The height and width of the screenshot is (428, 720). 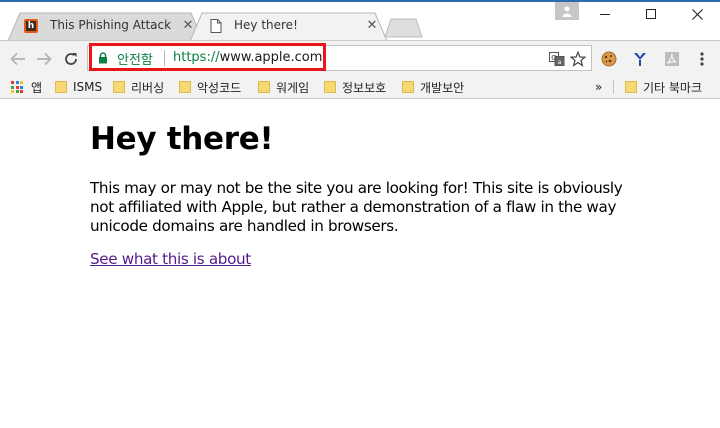 I want to click on close-icon, so click(x=697, y=14).